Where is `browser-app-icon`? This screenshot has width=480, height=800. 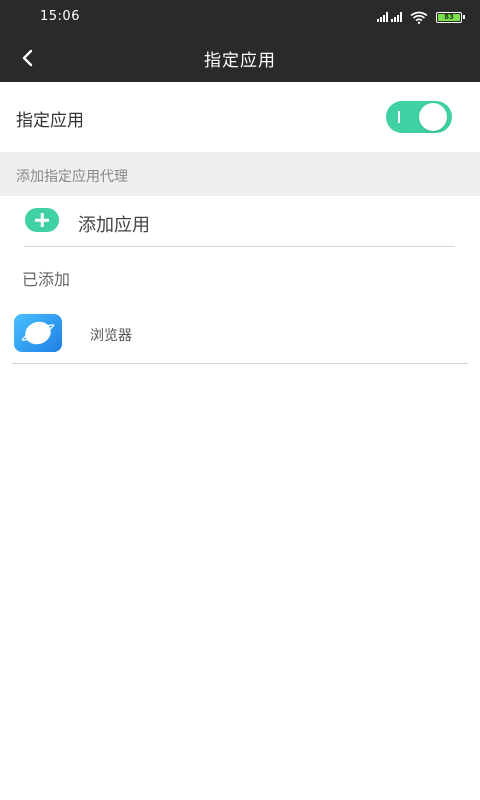 browser-app-icon is located at coordinates (38, 333).